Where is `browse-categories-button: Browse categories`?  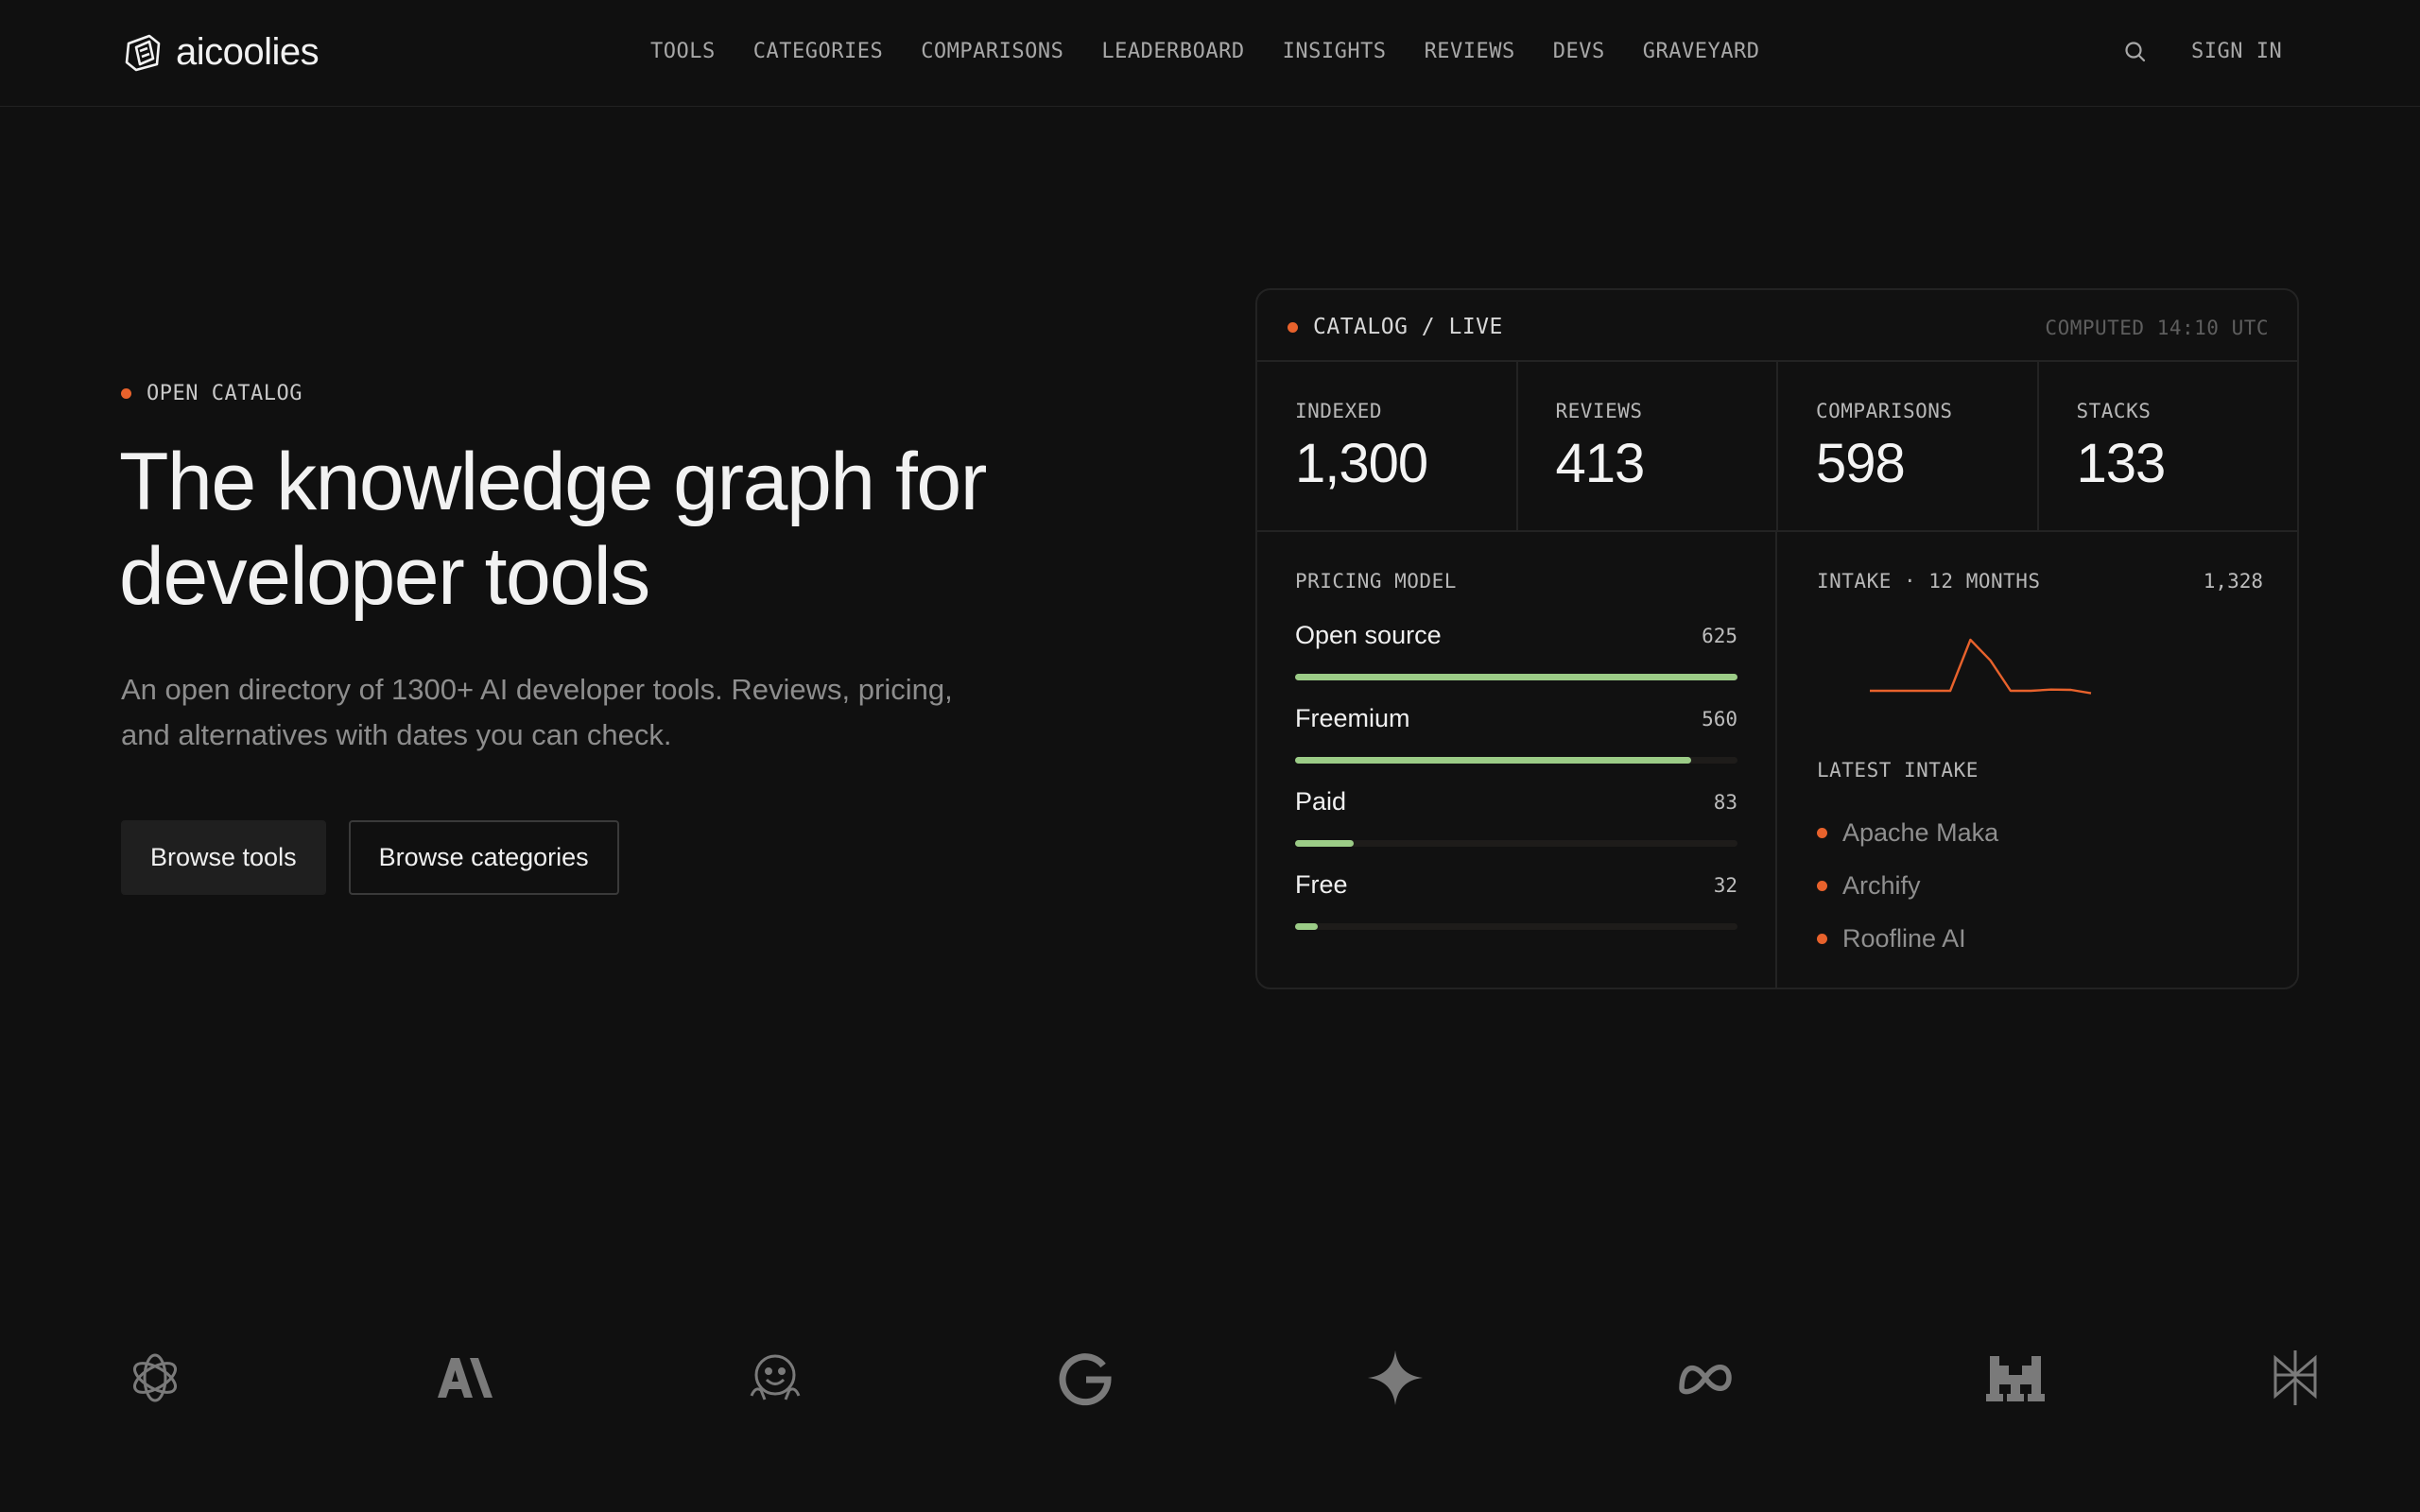 browse-categories-button: Browse categories is located at coordinates (483, 857).